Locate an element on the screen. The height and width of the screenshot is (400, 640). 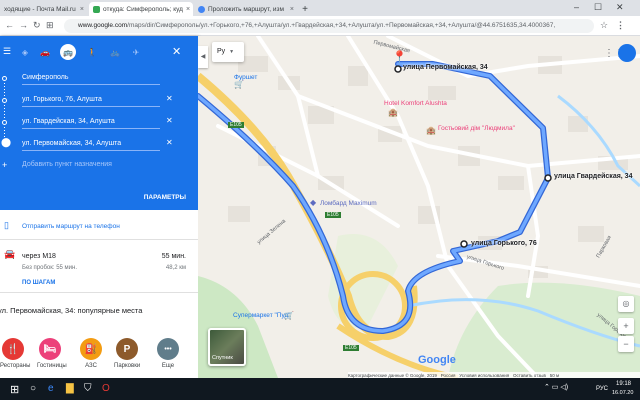
tab-title: откуда: Симферополь; куд is located at coordinates (143, 9).